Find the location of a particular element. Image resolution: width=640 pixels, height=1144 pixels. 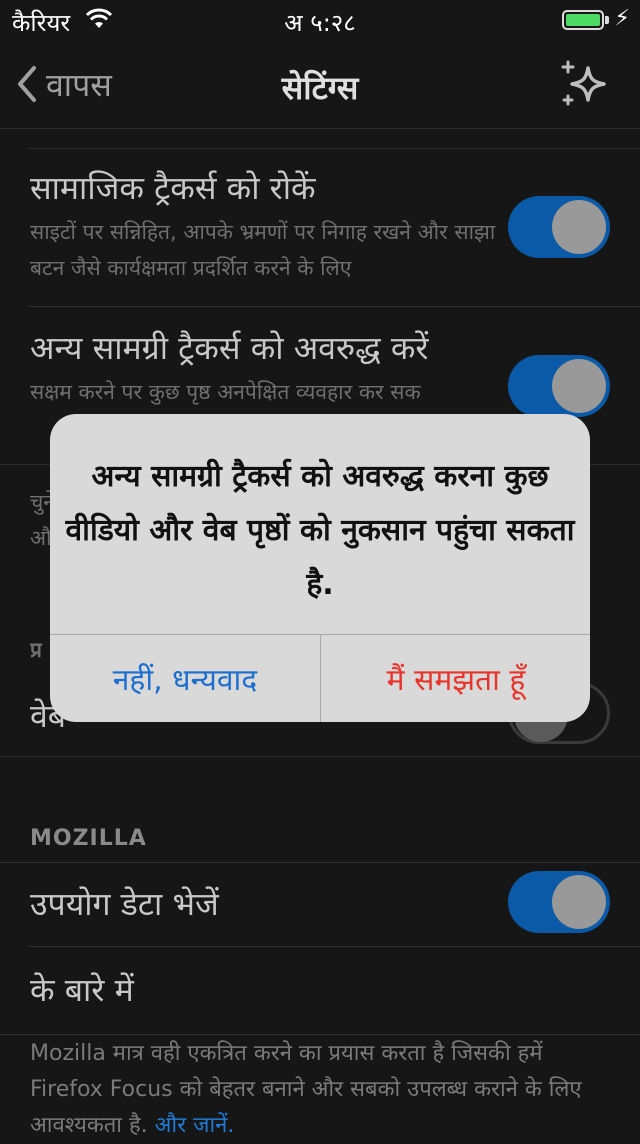

i-understand-button: मैं समझता हूँ is located at coordinates (455, 678).